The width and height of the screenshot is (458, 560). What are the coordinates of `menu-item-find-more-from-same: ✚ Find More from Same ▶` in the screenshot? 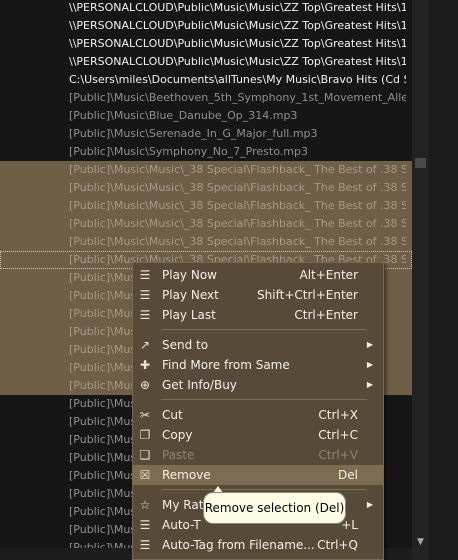 It's located at (258, 365).